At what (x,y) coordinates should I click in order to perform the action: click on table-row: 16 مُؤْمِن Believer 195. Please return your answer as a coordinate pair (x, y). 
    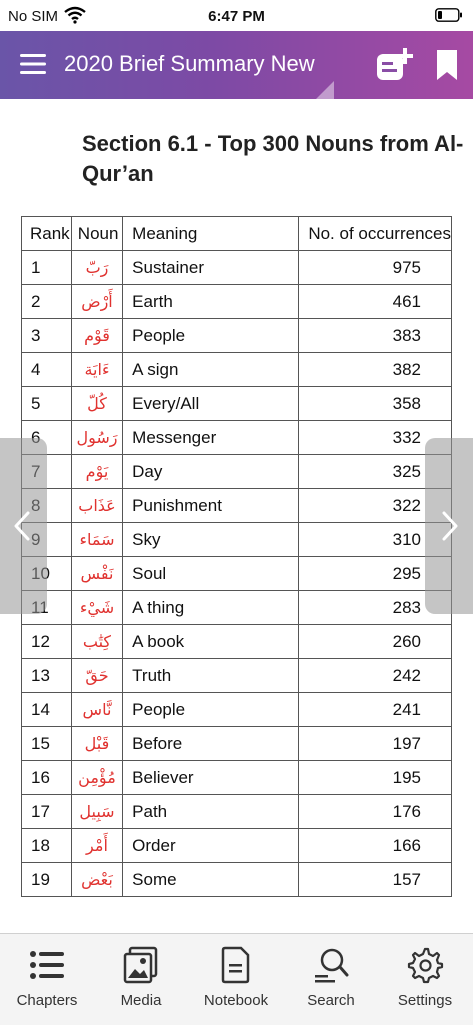
    Looking at the image, I should click on (236, 777).